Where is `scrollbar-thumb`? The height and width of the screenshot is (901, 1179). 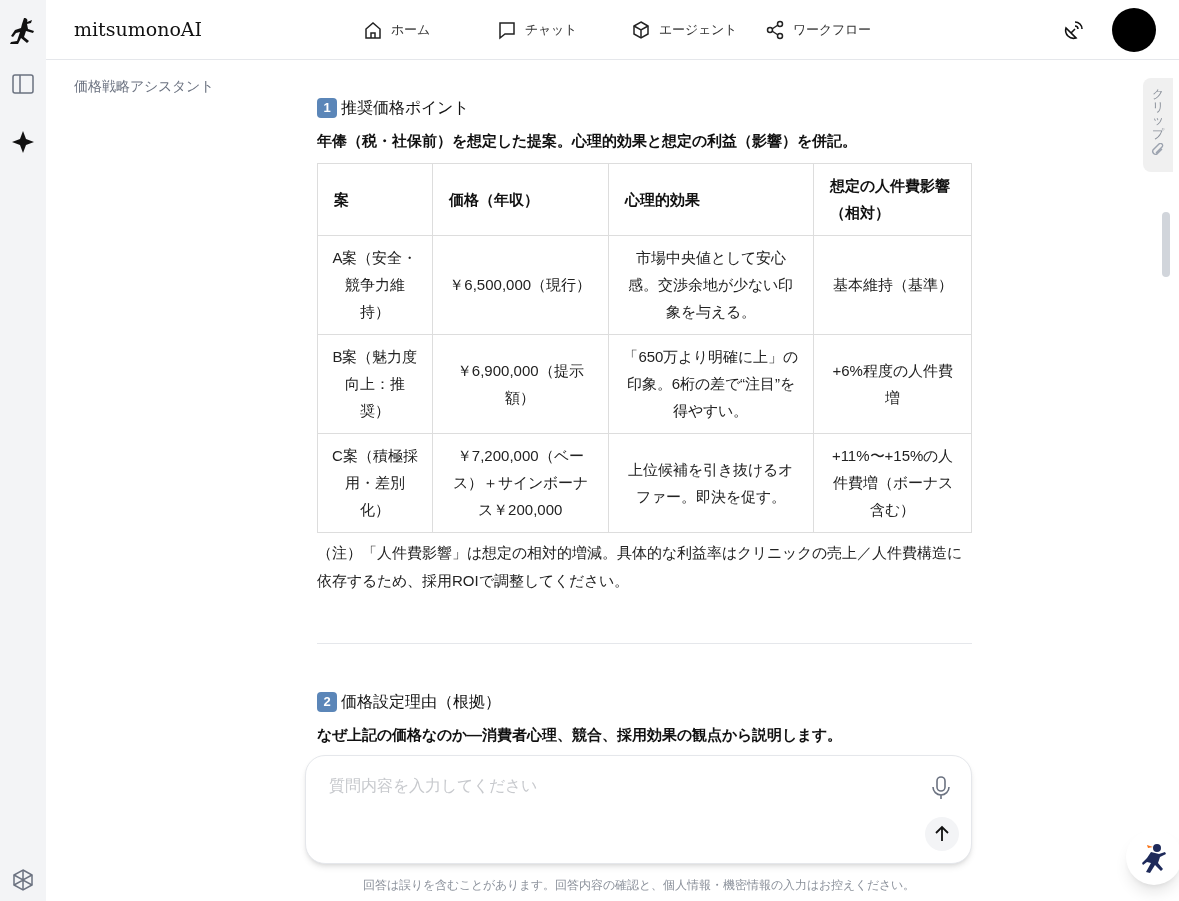
scrollbar-thumb is located at coordinates (1166, 244).